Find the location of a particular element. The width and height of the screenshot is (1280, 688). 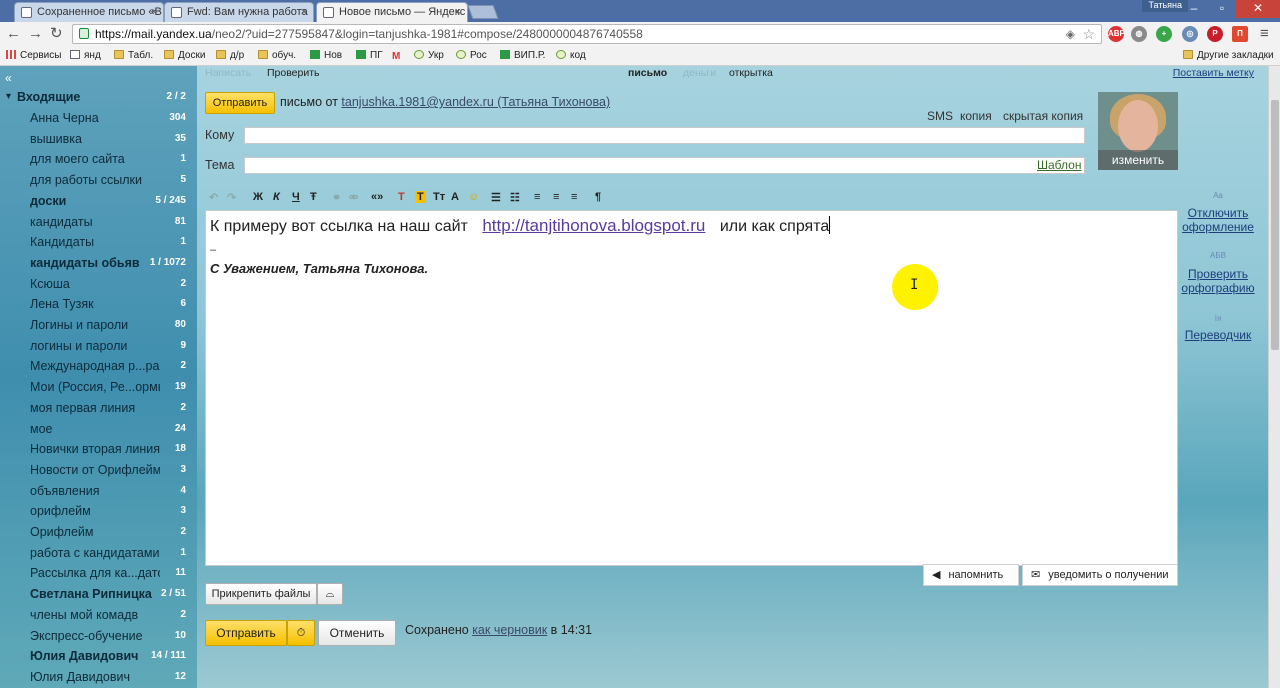

forward-icon: → is located at coordinates (35, 34).